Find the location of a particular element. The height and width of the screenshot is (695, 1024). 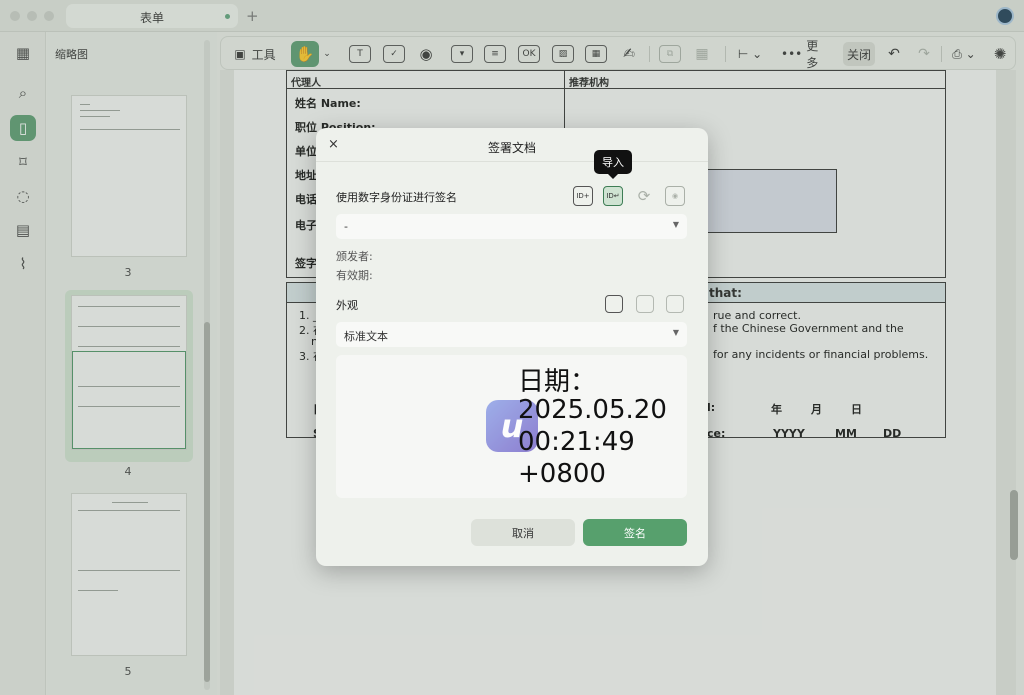

edit-appearance-icon is located at coordinates (645, 304).